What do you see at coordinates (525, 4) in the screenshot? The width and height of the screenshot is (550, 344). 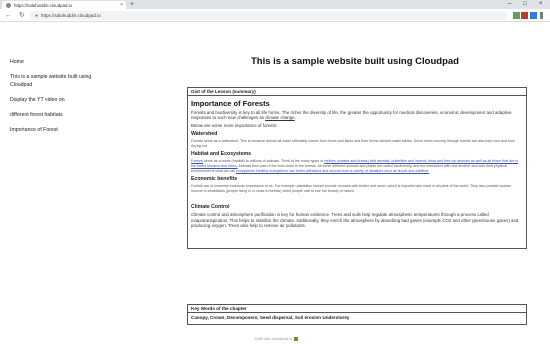 I see `window-maximize-button: □` at bounding box center [525, 4].